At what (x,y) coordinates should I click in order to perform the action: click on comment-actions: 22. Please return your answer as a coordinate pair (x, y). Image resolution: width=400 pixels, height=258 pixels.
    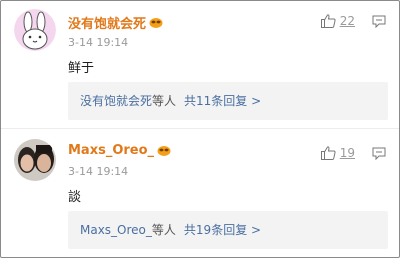
    Looking at the image, I should click on (353, 21).